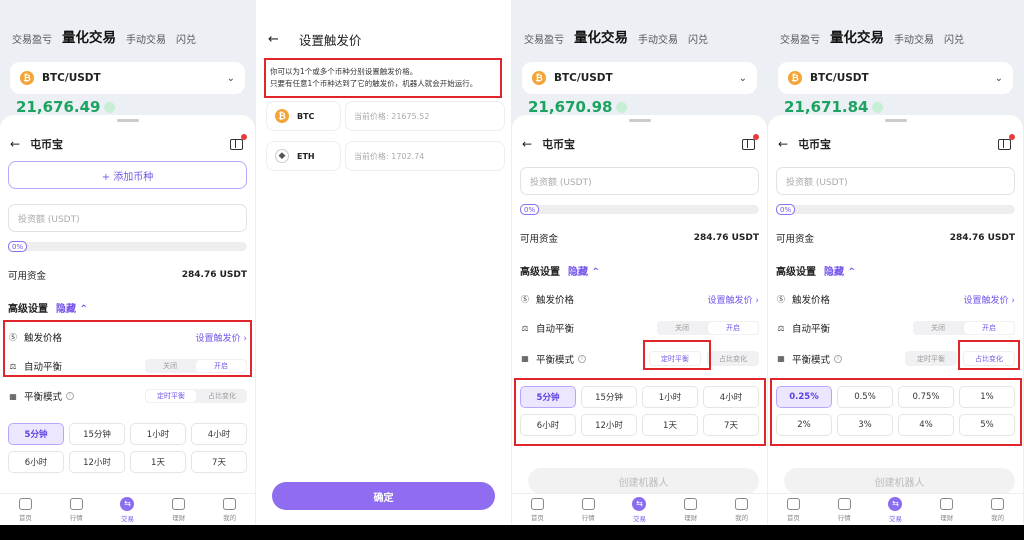  What do you see at coordinates (987, 425) in the screenshot?
I see `ratio-option: 5%` at bounding box center [987, 425].